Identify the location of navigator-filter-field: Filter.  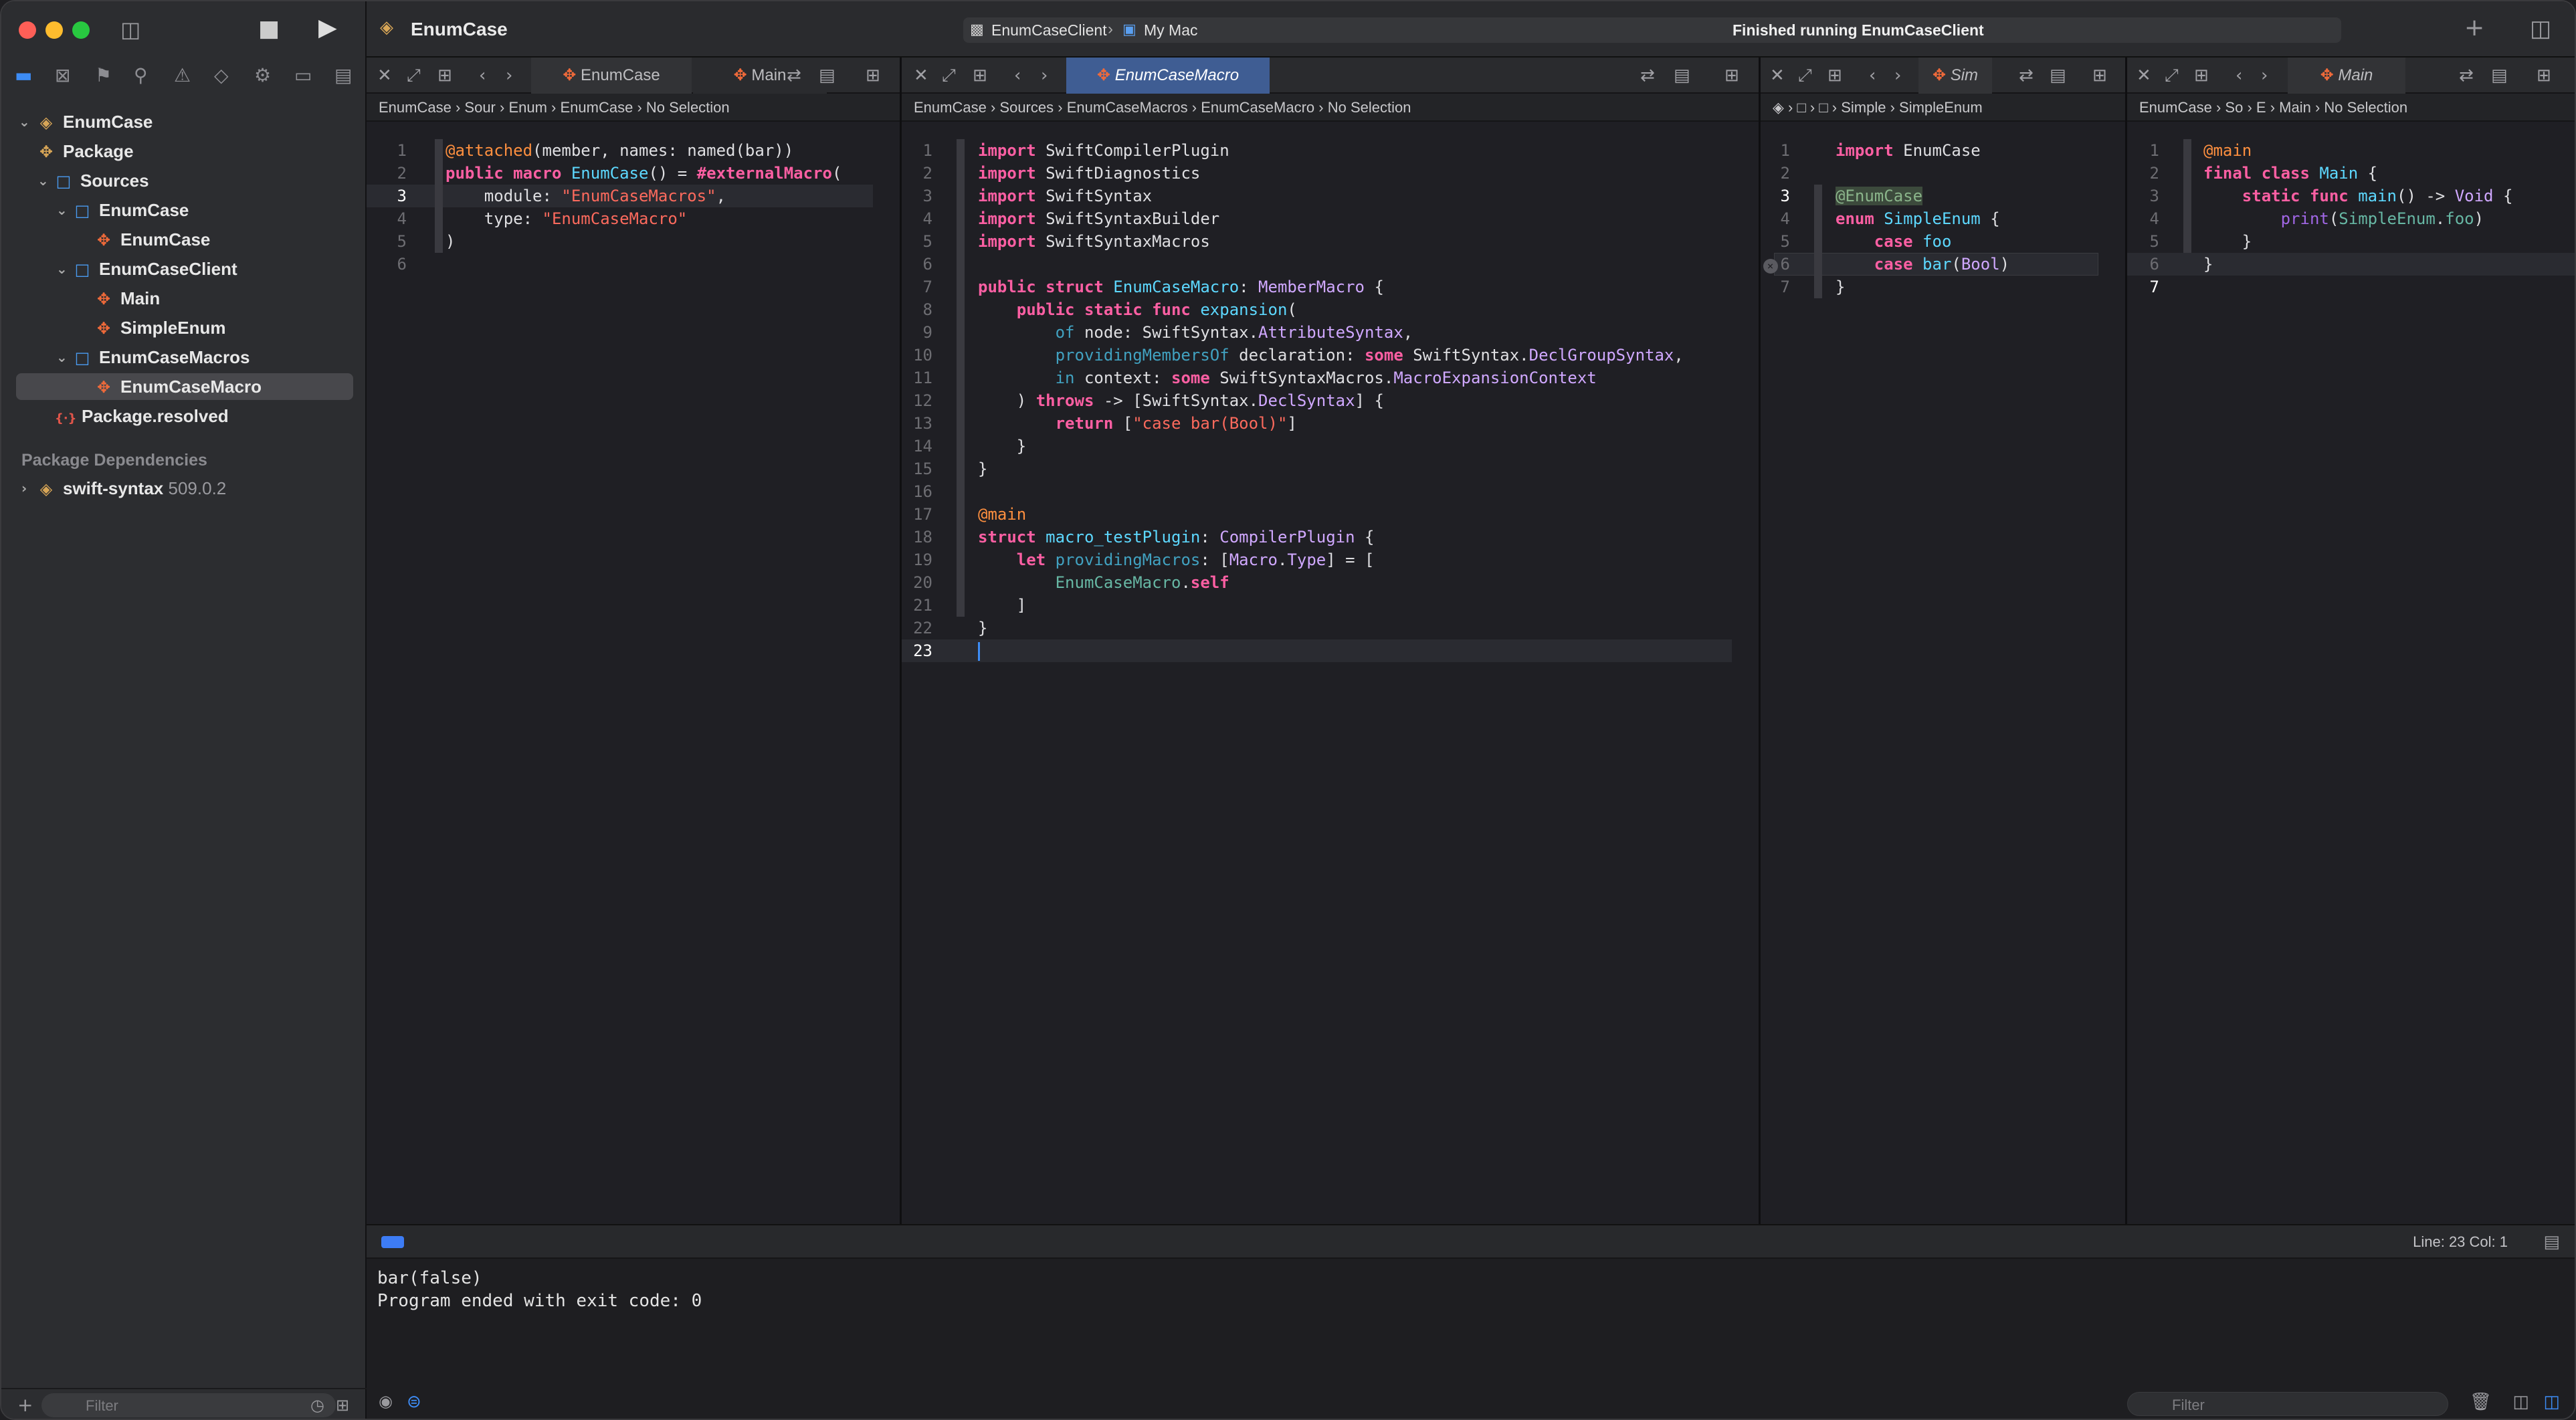
(188, 1405).